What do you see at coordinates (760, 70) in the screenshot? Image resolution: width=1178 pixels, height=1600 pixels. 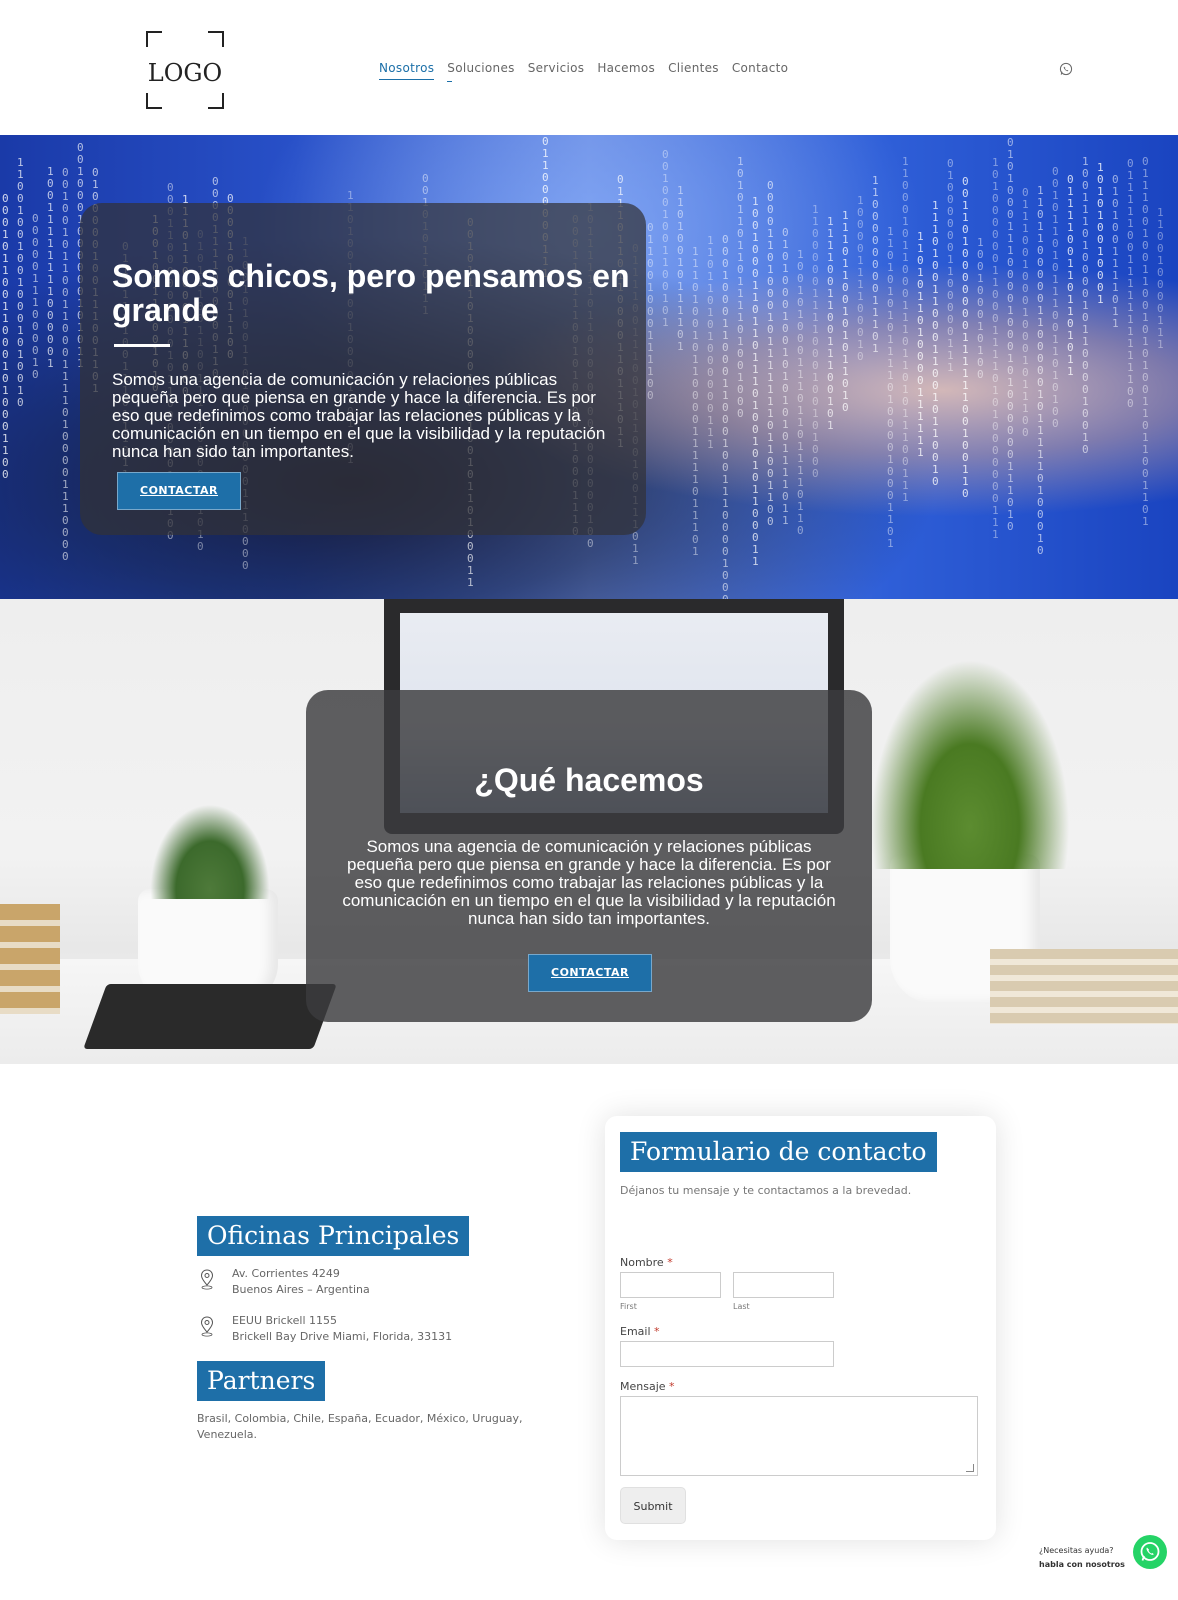 I see `nav-item-contacto: Contacto` at bounding box center [760, 70].